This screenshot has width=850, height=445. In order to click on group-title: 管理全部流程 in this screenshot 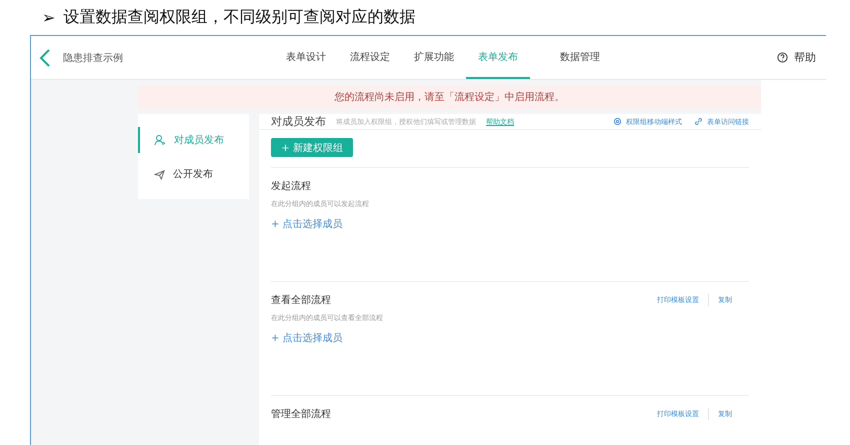, I will do `click(301, 414)`.